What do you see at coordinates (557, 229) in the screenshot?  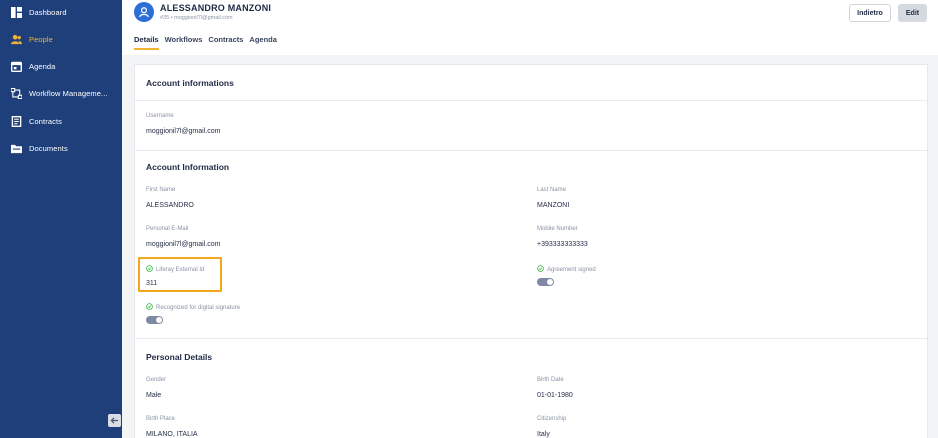 I see `mobile-label: Mobile Number` at bounding box center [557, 229].